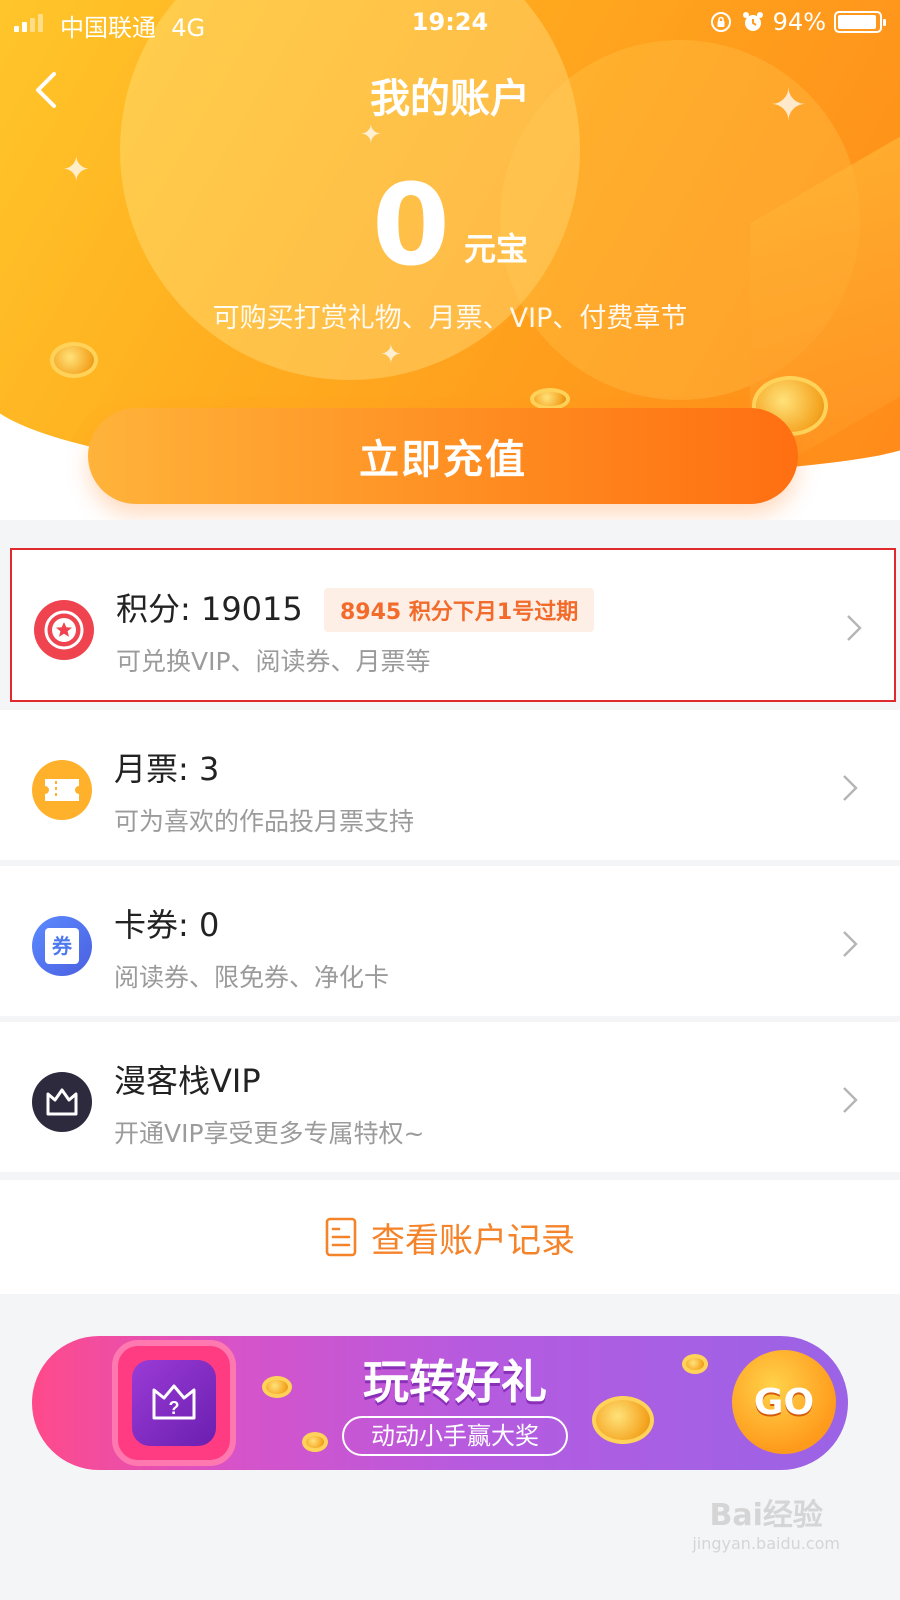  What do you see at coordinates (62, 790) in the screenshot?
I see `monthly-ticket-icon` at bounding box center [62, 790].